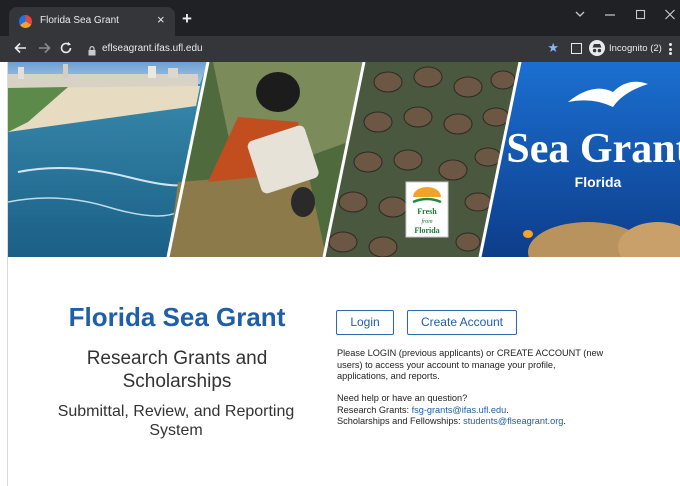 The width and height of the screenshot is (680, 486). What do you see at coordinates (610, 14) in the screenshot?
I see `minimize-button` at bounding box center [610, 14].